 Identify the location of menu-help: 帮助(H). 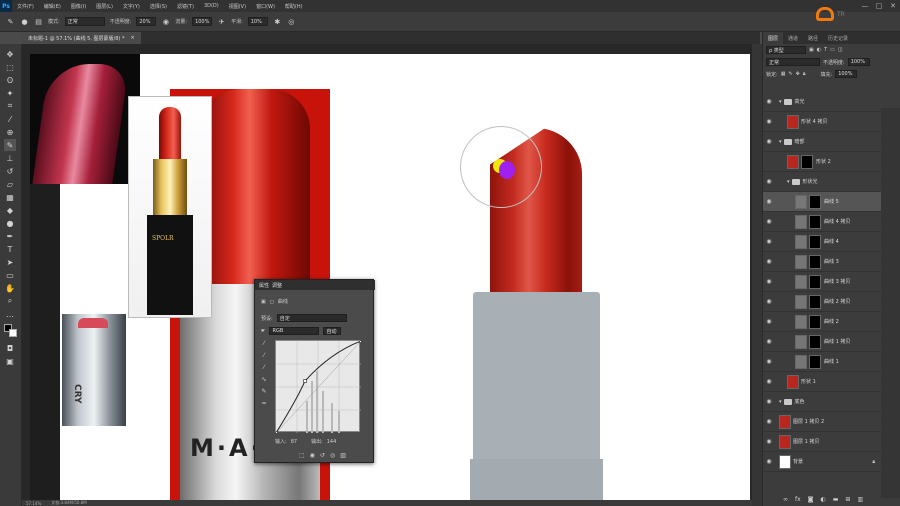
(294, 6).